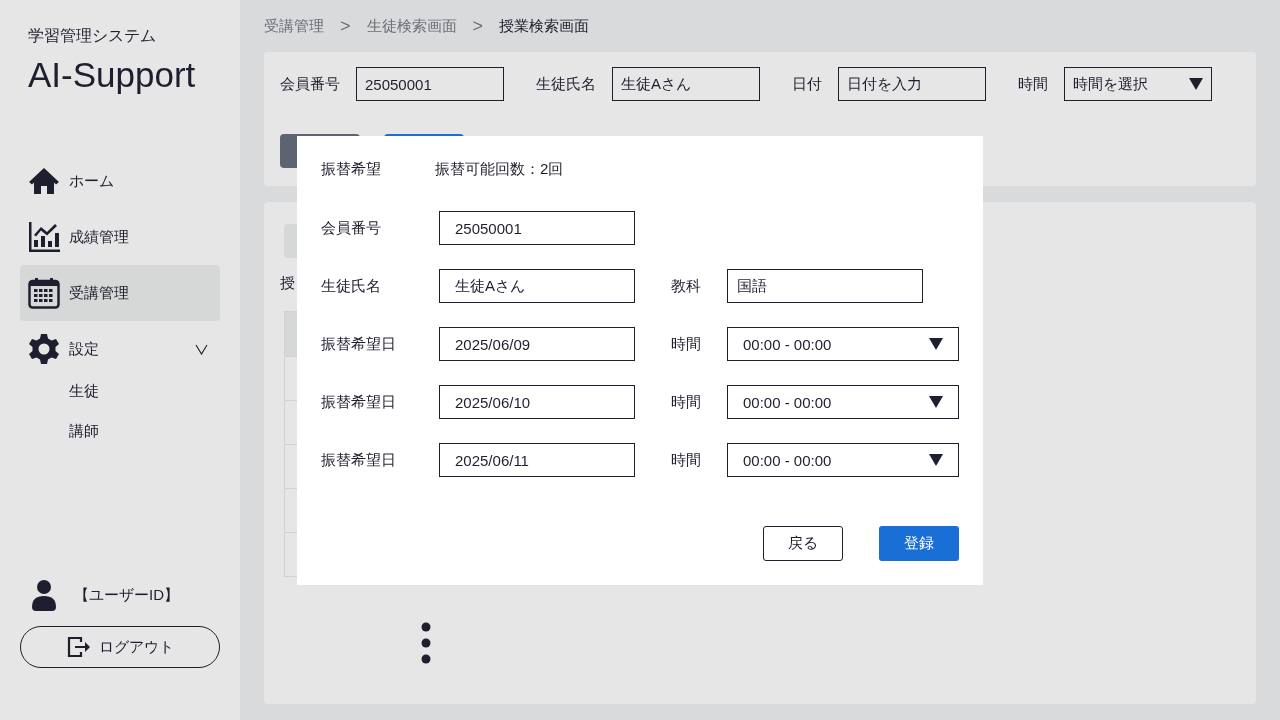 Image resolution: width=1280 pixels, height=720 pixels. What do you see at coordinates (44, 293) in the screenshot?
I see `calendar-icon` at bounding box center [44, 293].